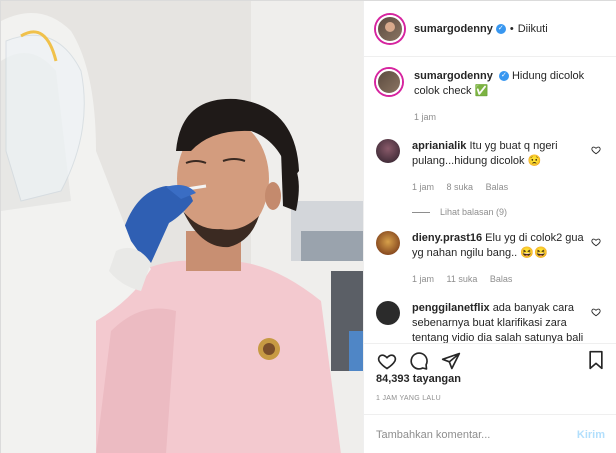  Describe the element at coordinates (591, 435) in the screenshot. I see `post-comment-button: Kirim` at that location.